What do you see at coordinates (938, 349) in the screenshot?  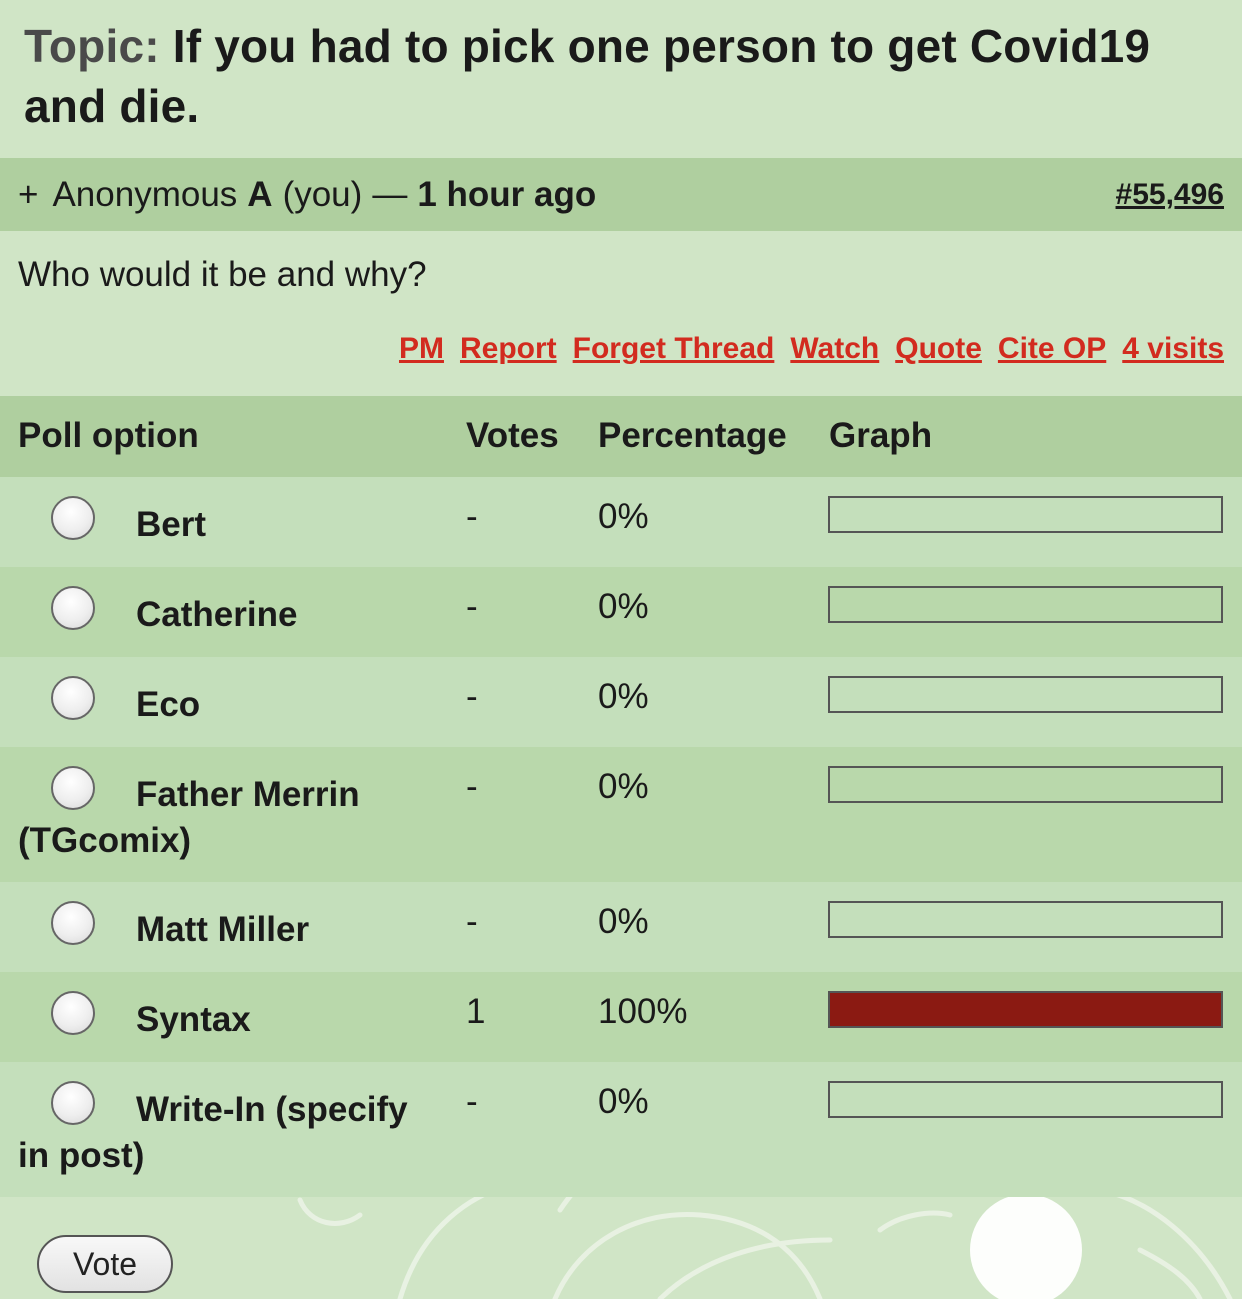 I see `quote-link: Quote` at bounding box center [938, 349].